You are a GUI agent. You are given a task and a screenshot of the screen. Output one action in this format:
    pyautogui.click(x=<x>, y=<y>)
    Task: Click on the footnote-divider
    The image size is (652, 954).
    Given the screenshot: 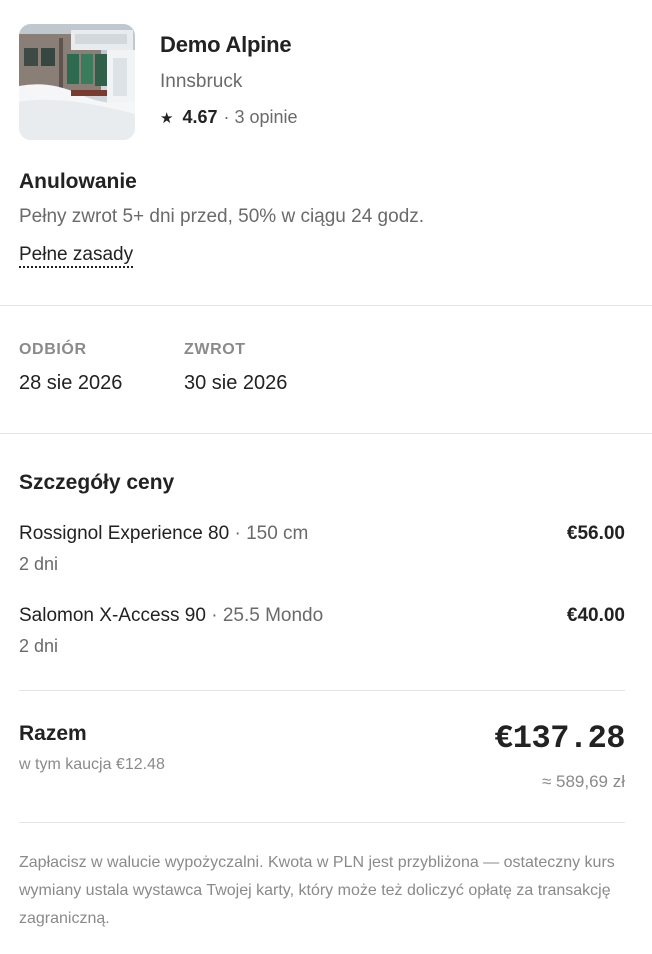 What is the action you would take?
    pyautogui.click(x=322, y=822)
    